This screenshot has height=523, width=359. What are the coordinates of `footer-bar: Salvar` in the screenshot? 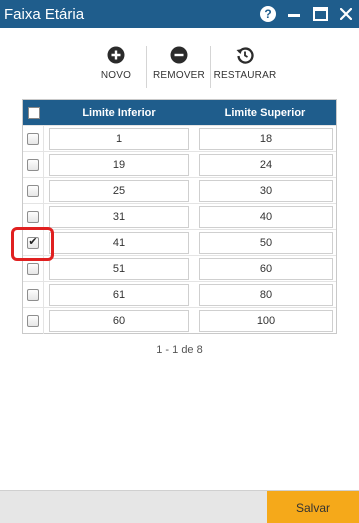 It's located at (179, 506).